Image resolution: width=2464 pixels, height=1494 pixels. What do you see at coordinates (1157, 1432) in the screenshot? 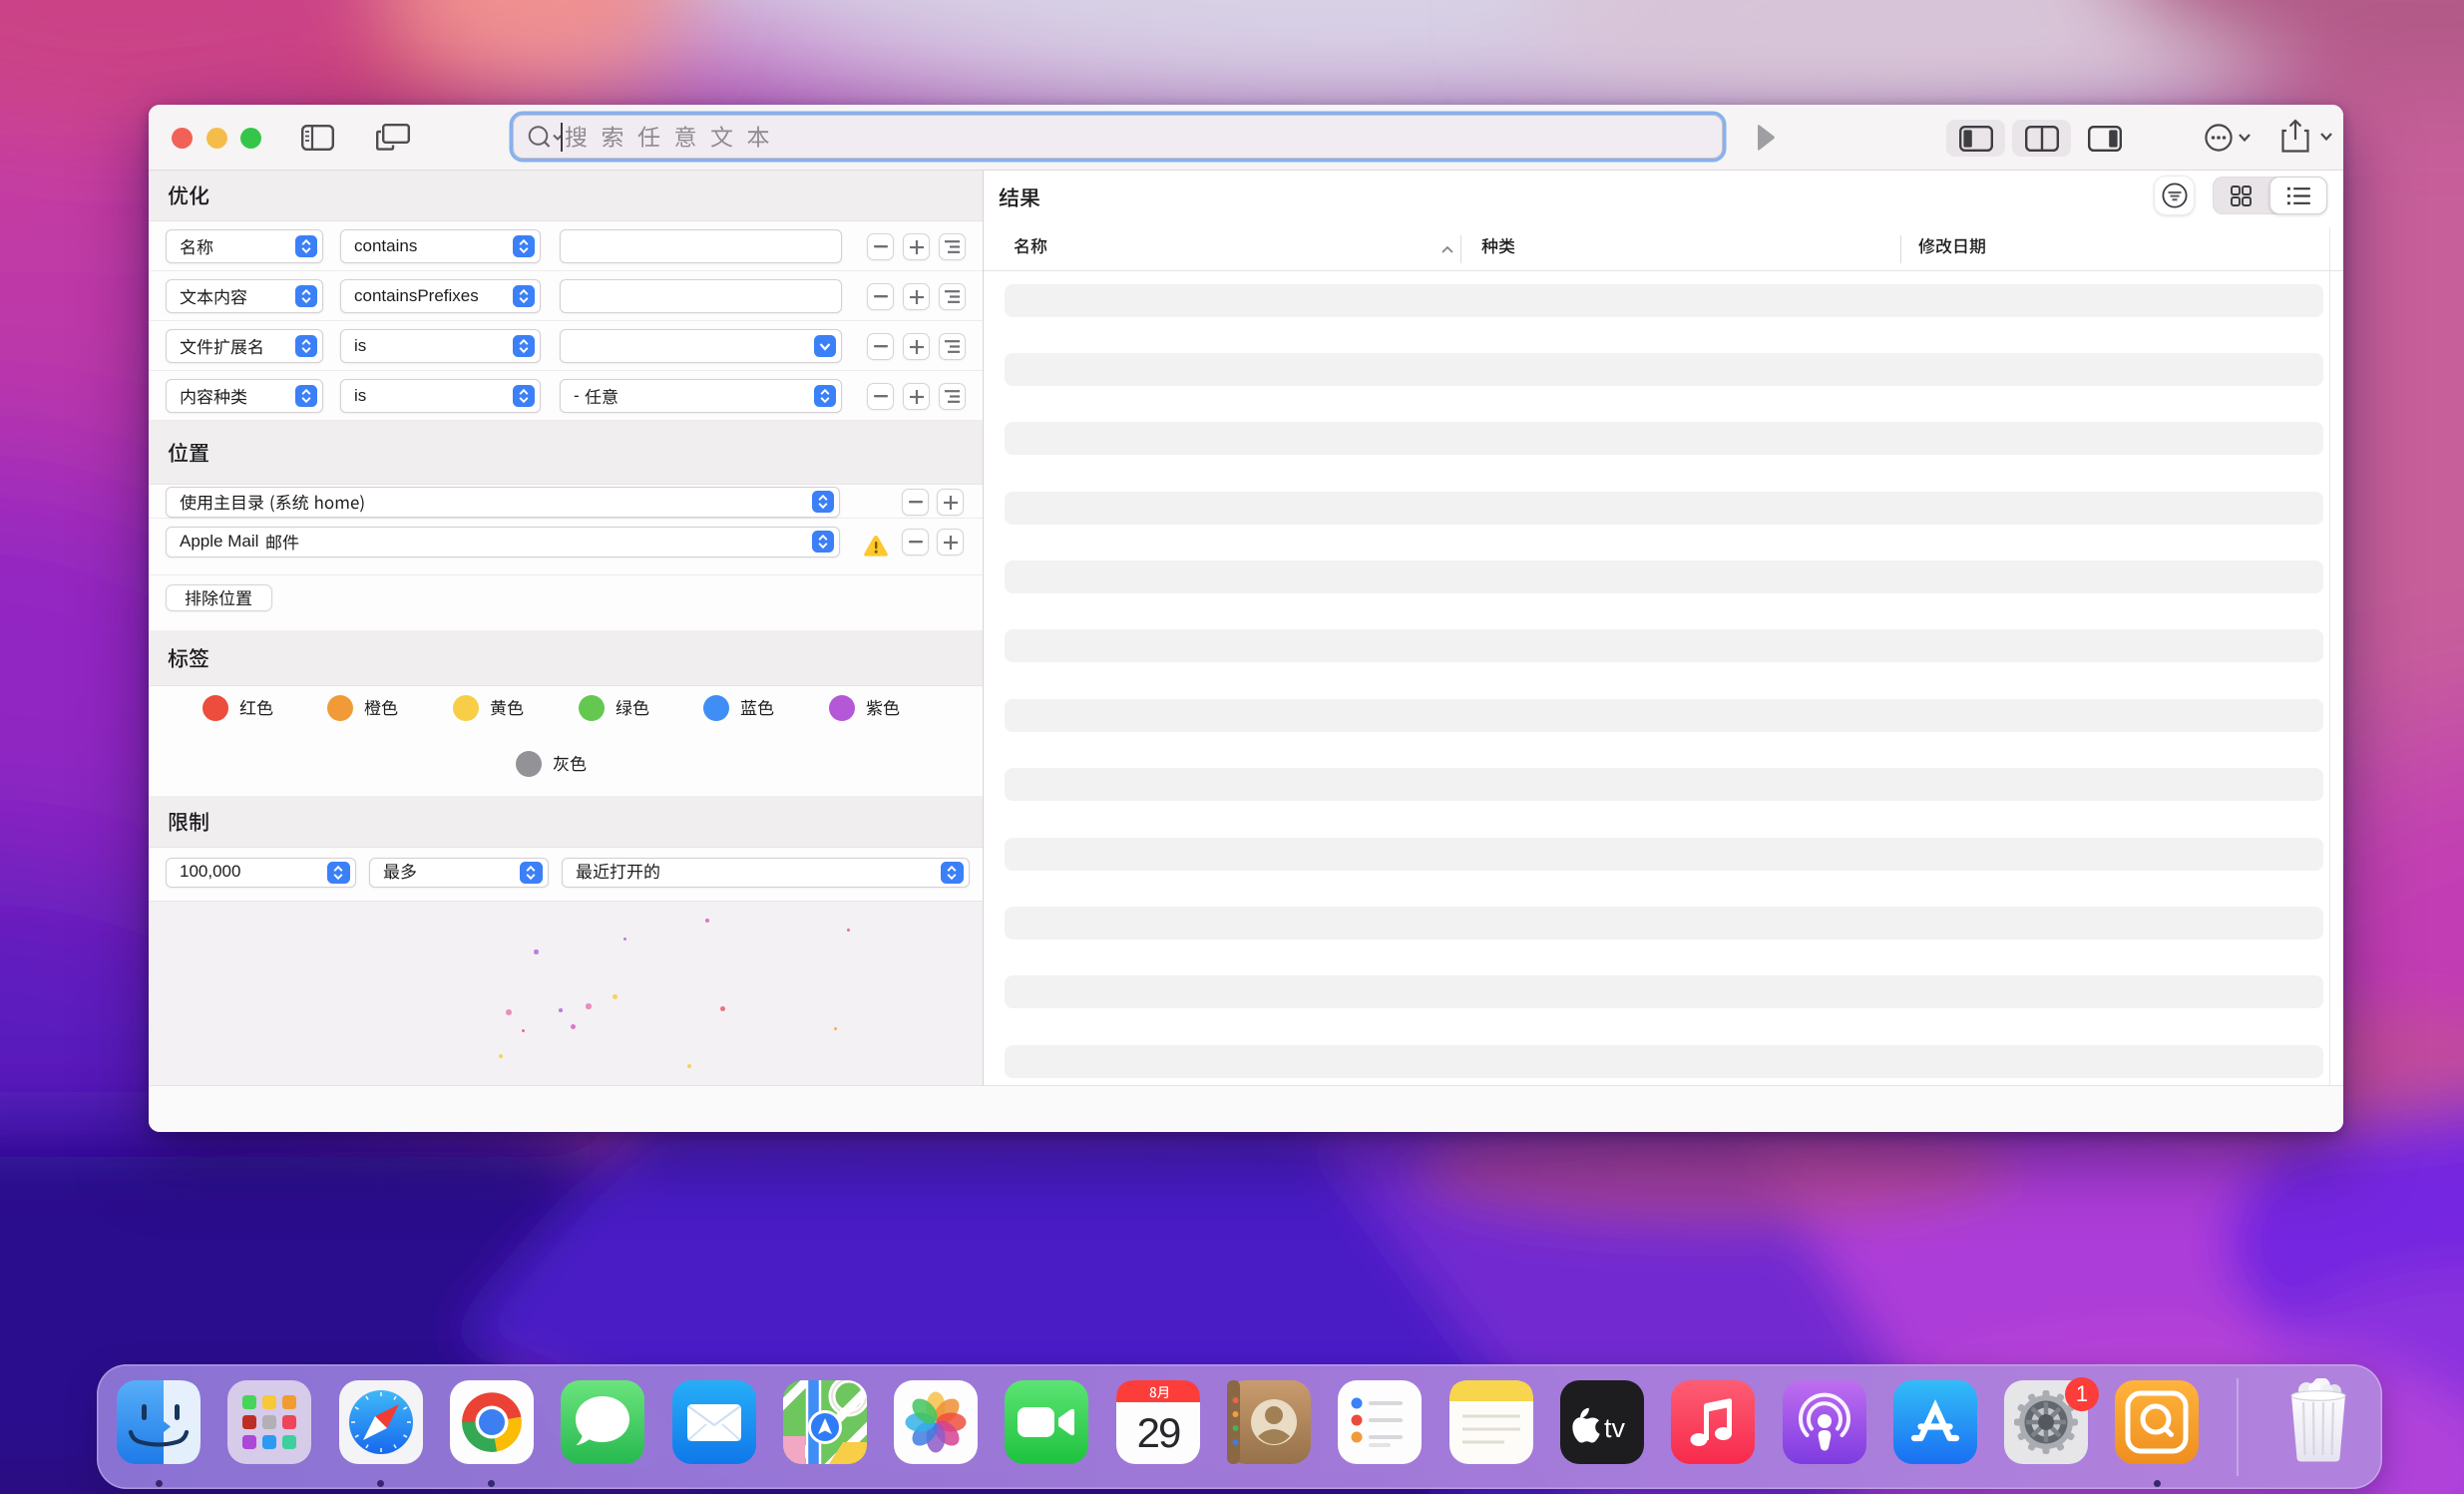
I see `svg-text: 29` at bounding box center [1157, 1432].